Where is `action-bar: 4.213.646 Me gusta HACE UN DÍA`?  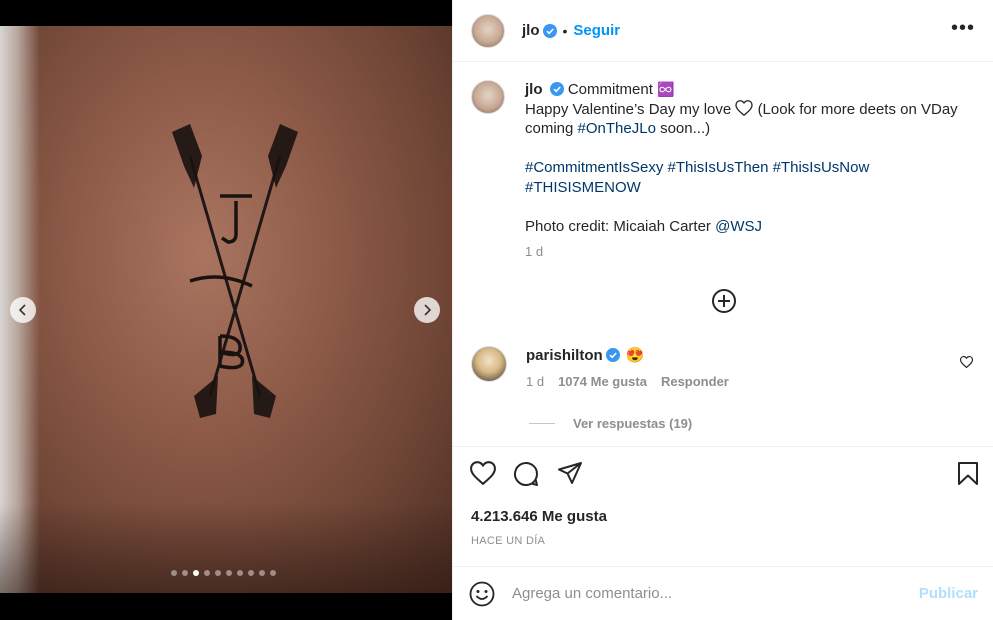 action-bar: 4.213.646 Me gusta HACE UN DÍA is located at coordinates (723, 496).